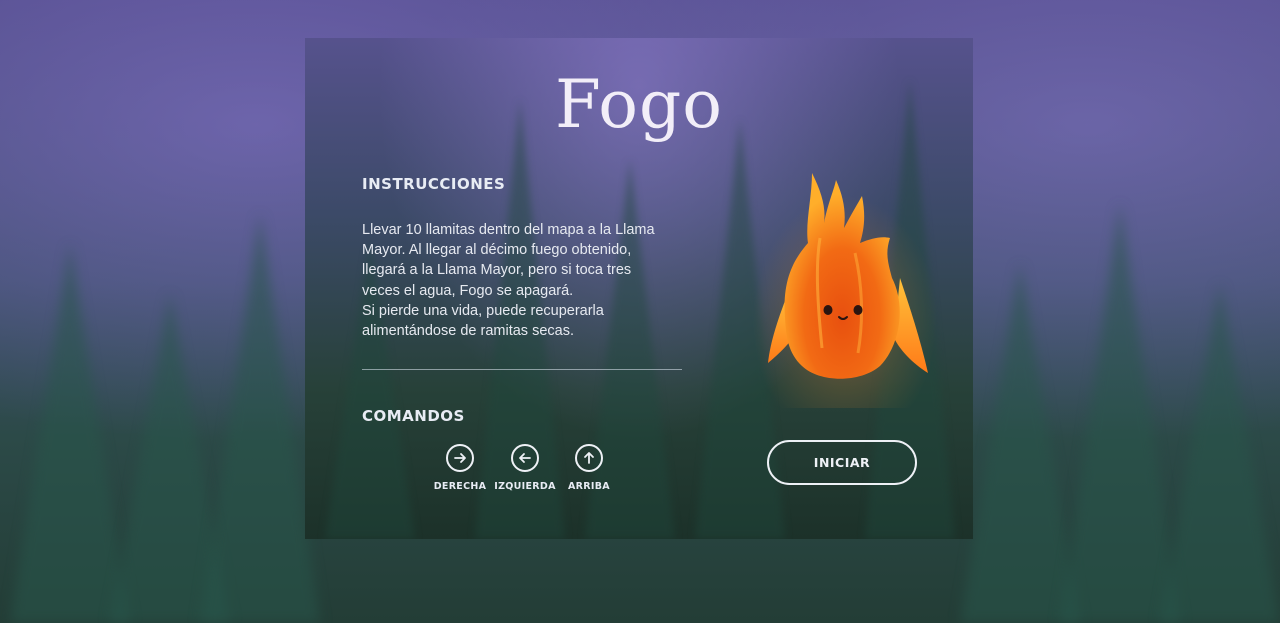 Image resolution: width=1280 pixels, height=623 pixels. I want to click on command-label: IZQUIERDA, so click(525, 486).